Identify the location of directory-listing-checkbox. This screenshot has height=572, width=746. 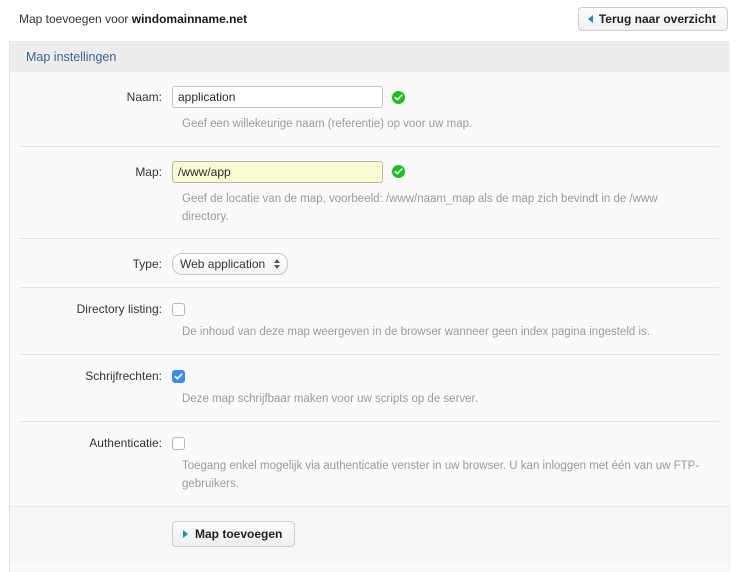
(178, 309).